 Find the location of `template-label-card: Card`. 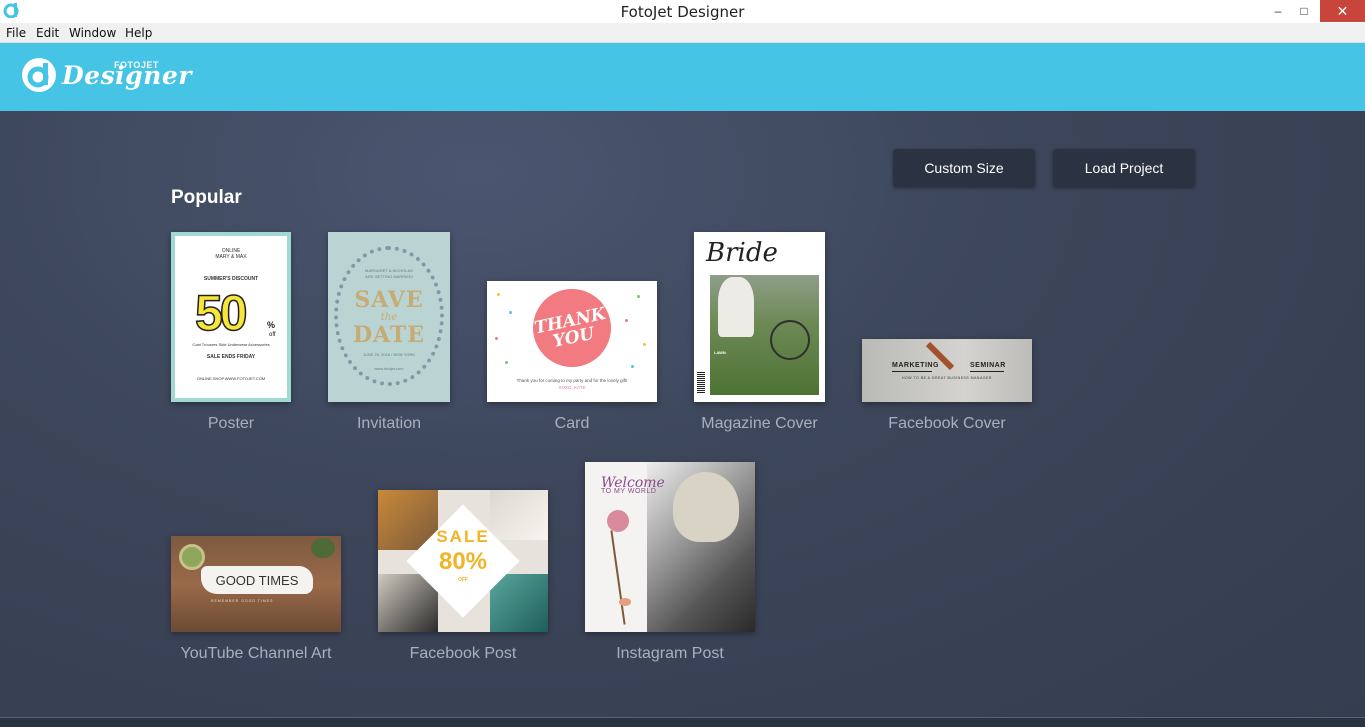

template-label-card: Card is located at coordinates (572, 424).